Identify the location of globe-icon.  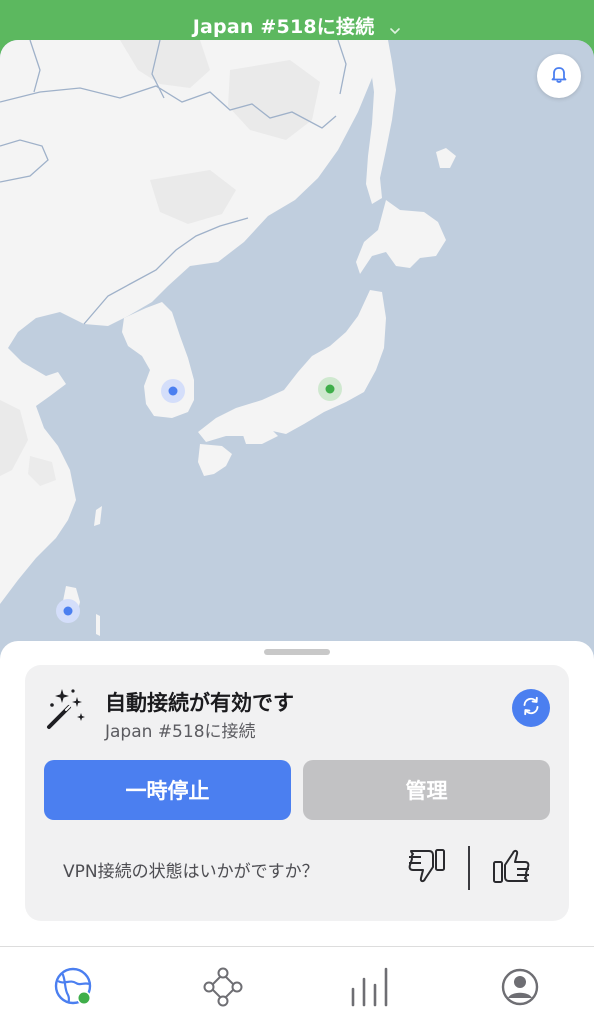
(74, 990).